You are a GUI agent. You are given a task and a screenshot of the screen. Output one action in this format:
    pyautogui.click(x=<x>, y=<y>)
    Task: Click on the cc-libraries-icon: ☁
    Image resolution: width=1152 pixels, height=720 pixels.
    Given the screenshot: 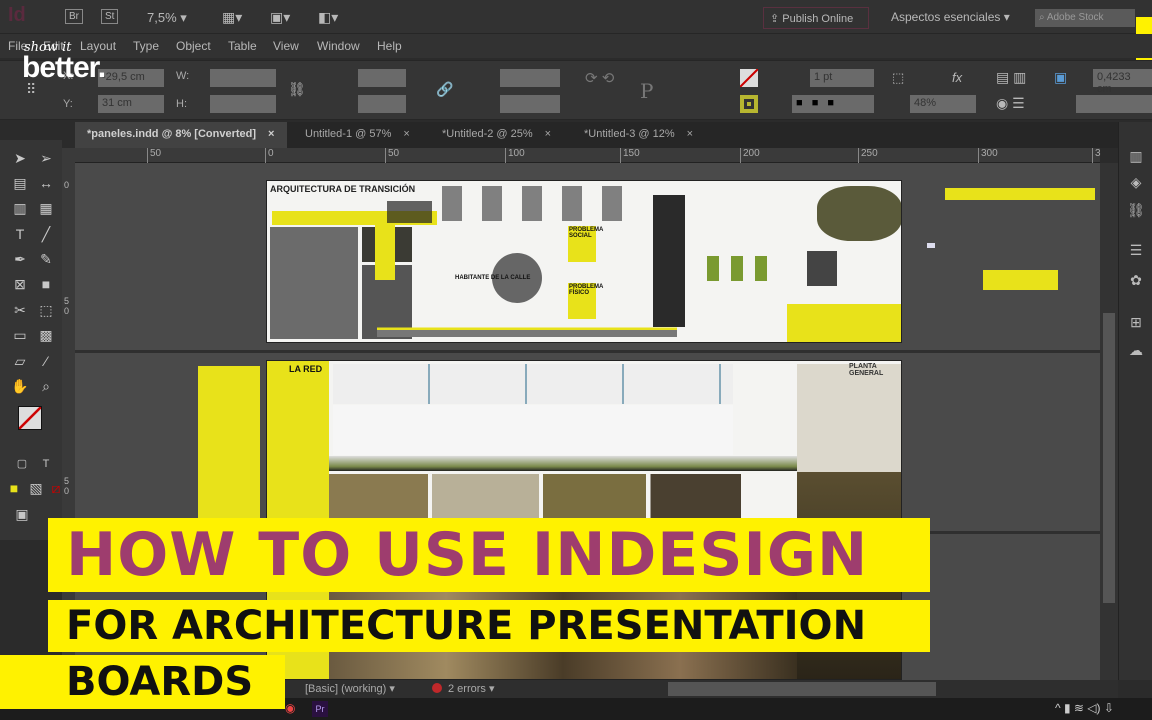 What is the action you would take?
    pyautogui.click(x=1136, y=351)
    